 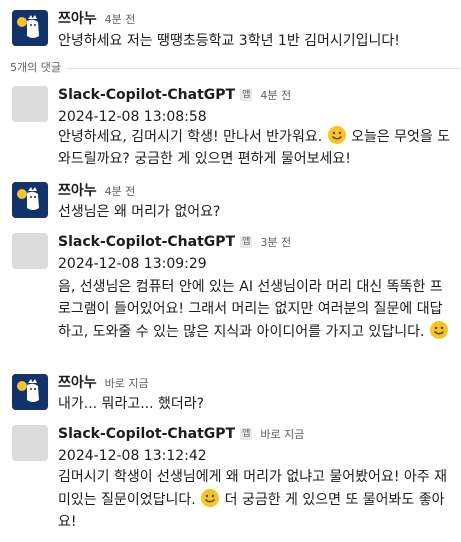 I want to click on post-text: 안녕하세요 저는 땡땡초등학교 3학년 1반 김머시기입니다!, so click(x=229, y=41).